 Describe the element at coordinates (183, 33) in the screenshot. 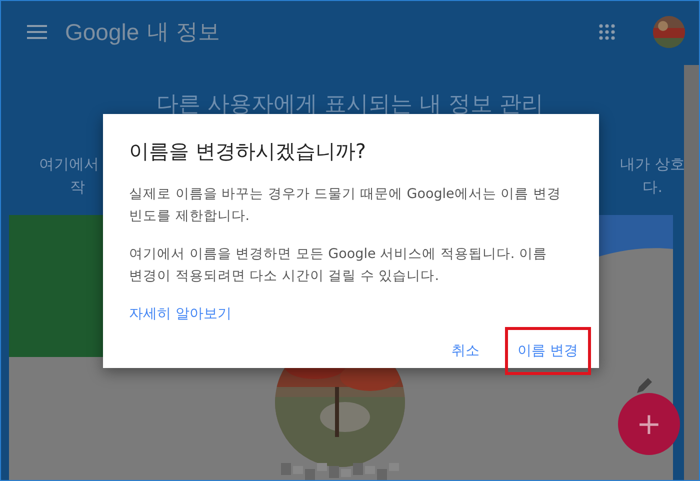

I see `app-title: 내 정보` at that location.